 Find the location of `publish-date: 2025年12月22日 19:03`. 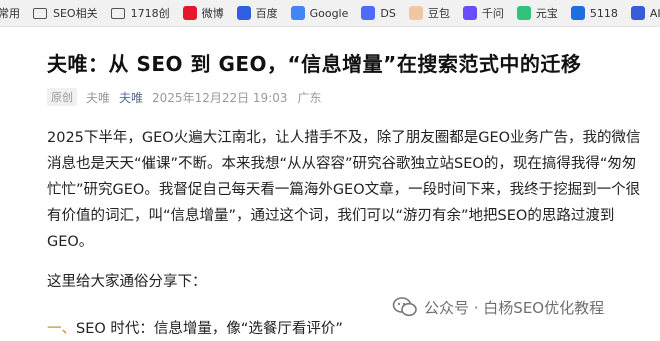

publish-date: 2025年12月22日 19:03 is located at coordinates (220, 97).